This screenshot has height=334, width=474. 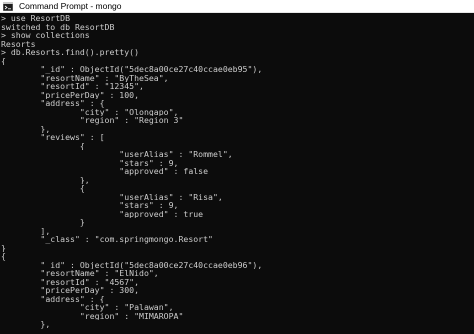 I want to click on console-line: "approved" : true, so click(x=102, y=213).